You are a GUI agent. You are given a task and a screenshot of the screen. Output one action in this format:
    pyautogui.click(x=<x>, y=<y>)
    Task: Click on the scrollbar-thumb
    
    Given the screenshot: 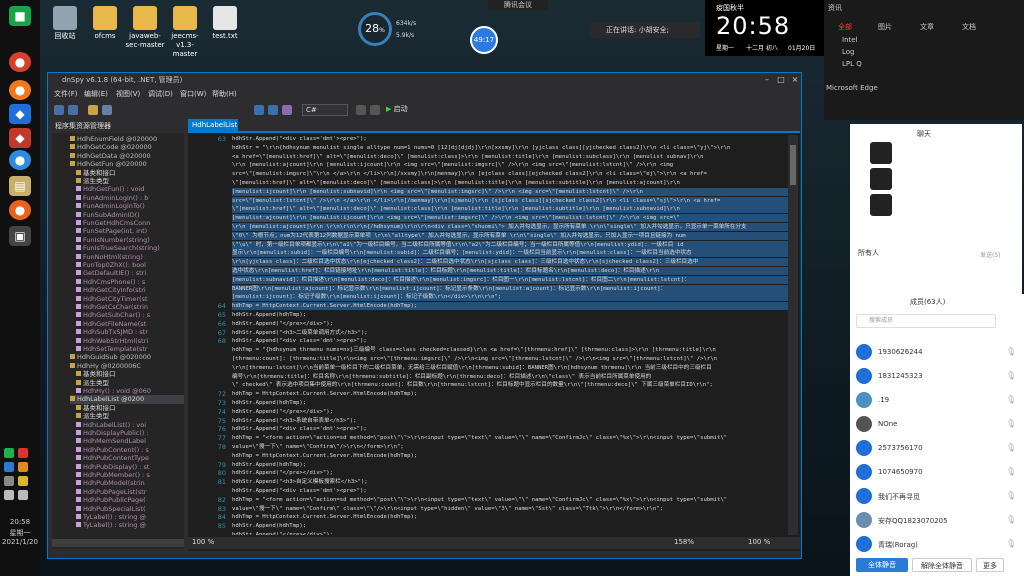 What is the action you would take?
    pyautogui.click(x=793, y=165)
    